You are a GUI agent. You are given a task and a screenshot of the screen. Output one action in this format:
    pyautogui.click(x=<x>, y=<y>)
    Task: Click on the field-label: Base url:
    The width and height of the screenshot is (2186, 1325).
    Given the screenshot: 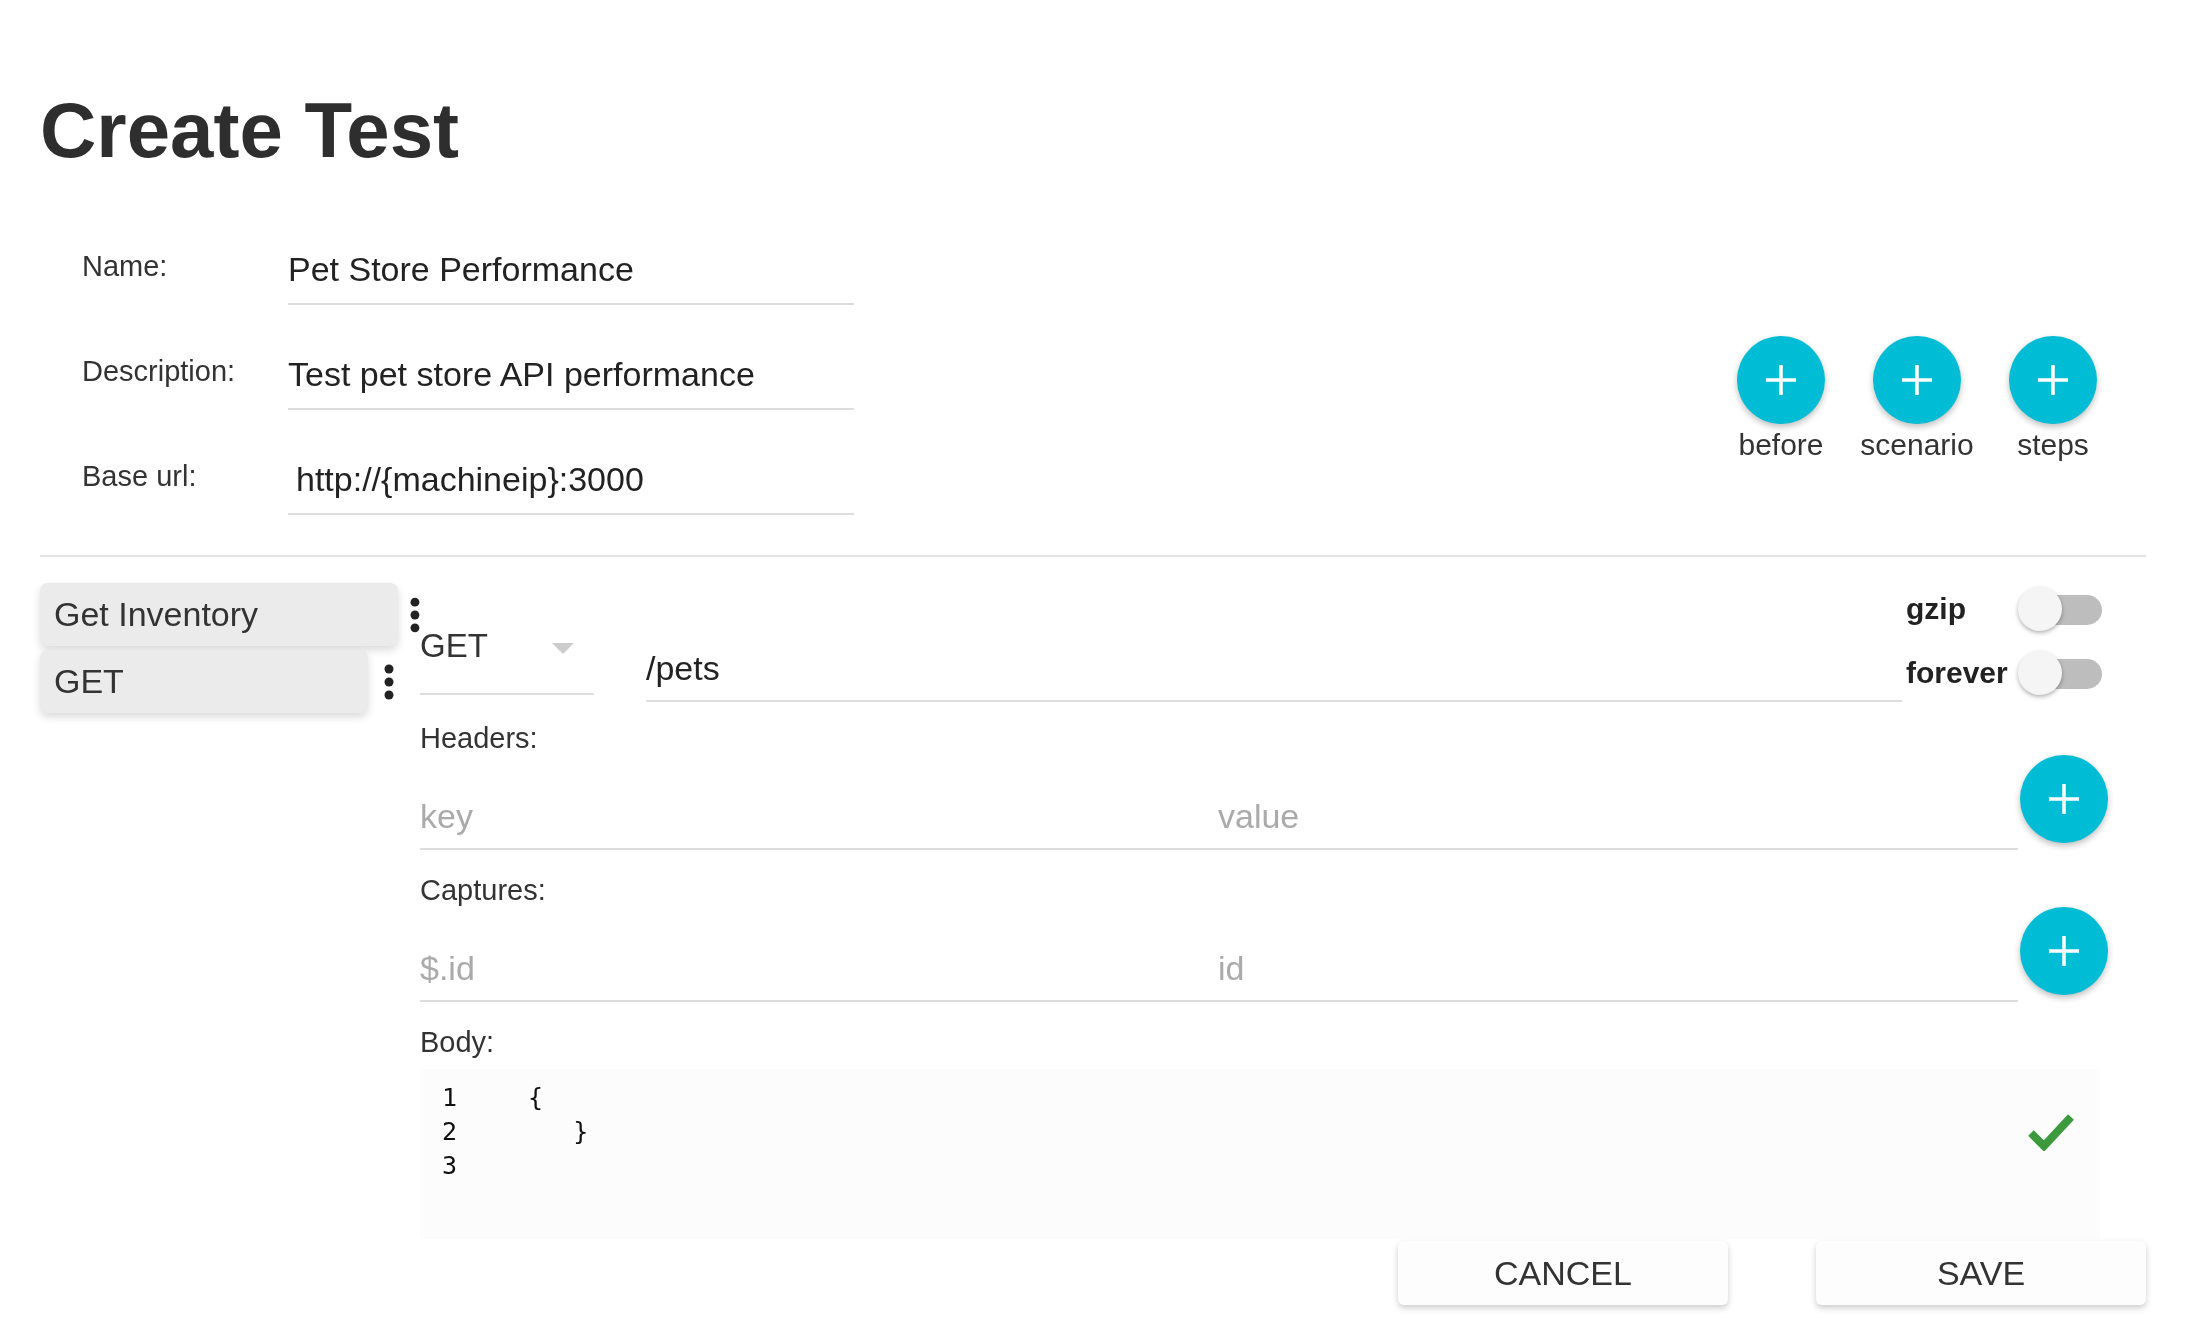 What is the action you would take?
    pyautogui.click(x=140, y=477)
    